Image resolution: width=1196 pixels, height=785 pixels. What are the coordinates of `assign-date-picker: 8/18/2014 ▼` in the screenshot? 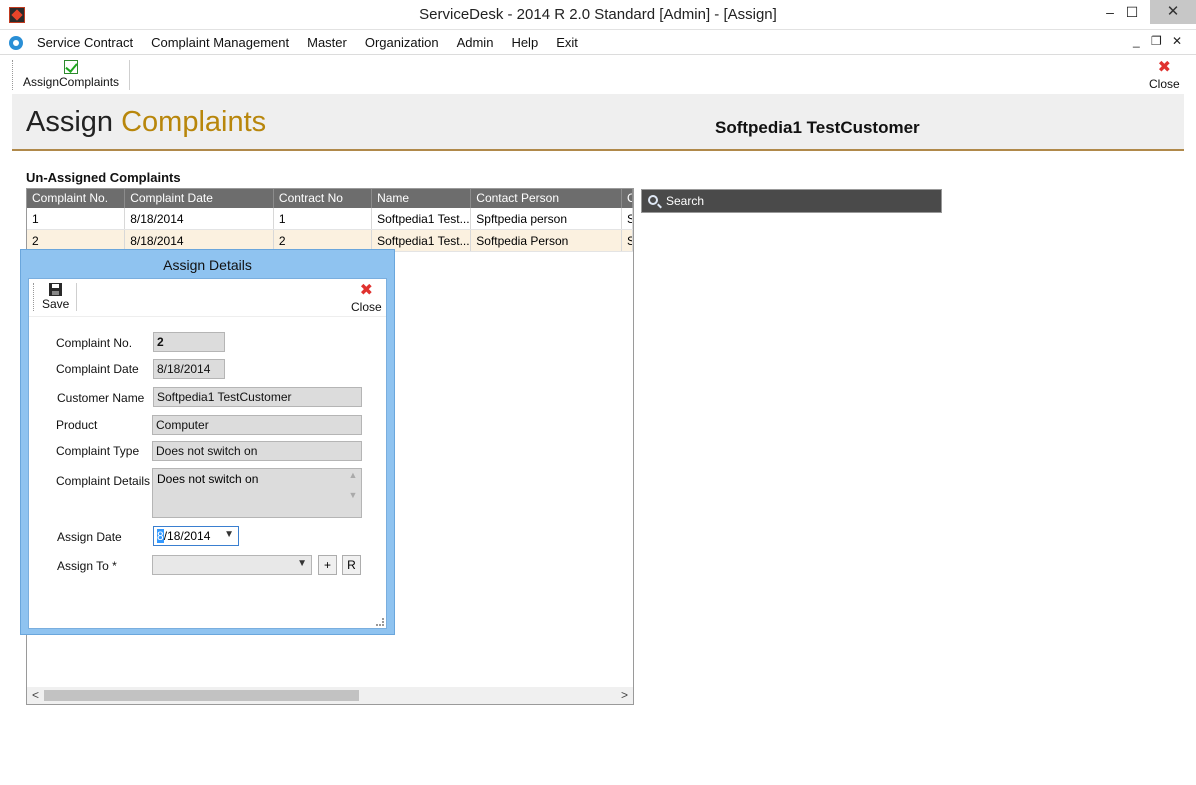 It's located at (196, 536).